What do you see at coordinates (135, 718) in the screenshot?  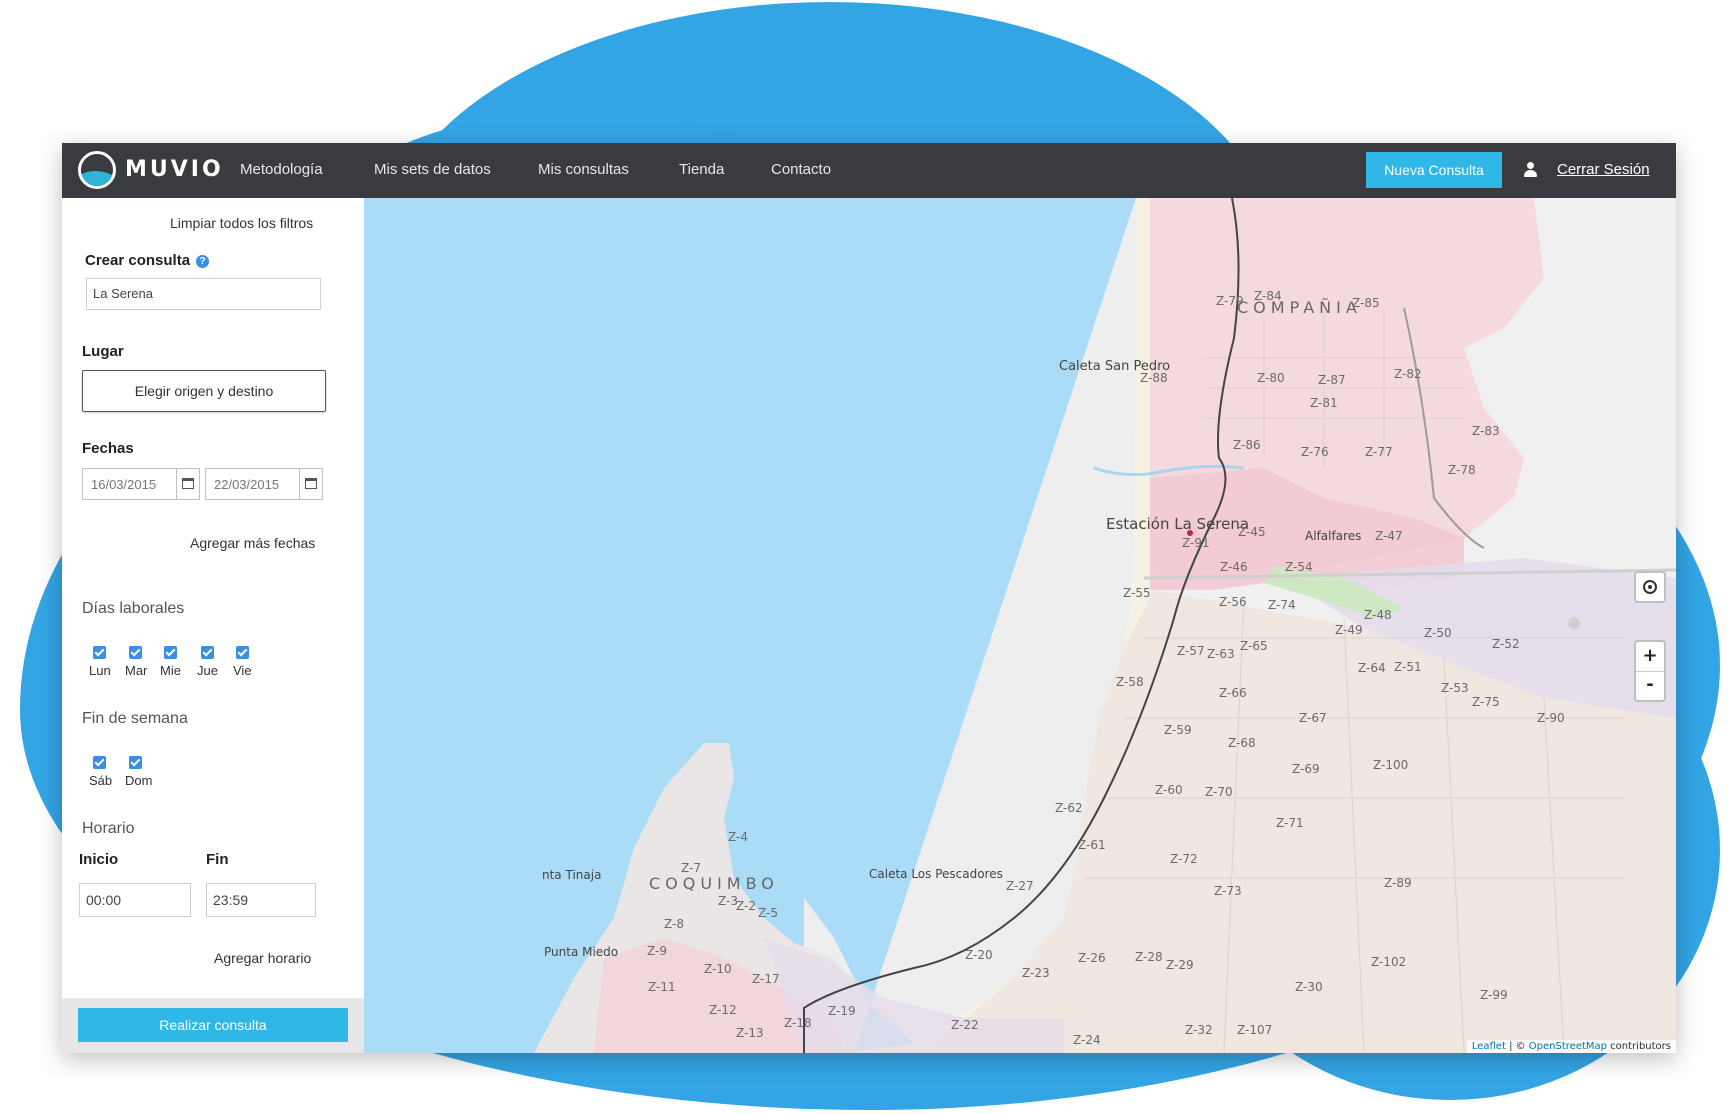 I see `weekend-label: Fin de semana` at bounding box center [135, 718].